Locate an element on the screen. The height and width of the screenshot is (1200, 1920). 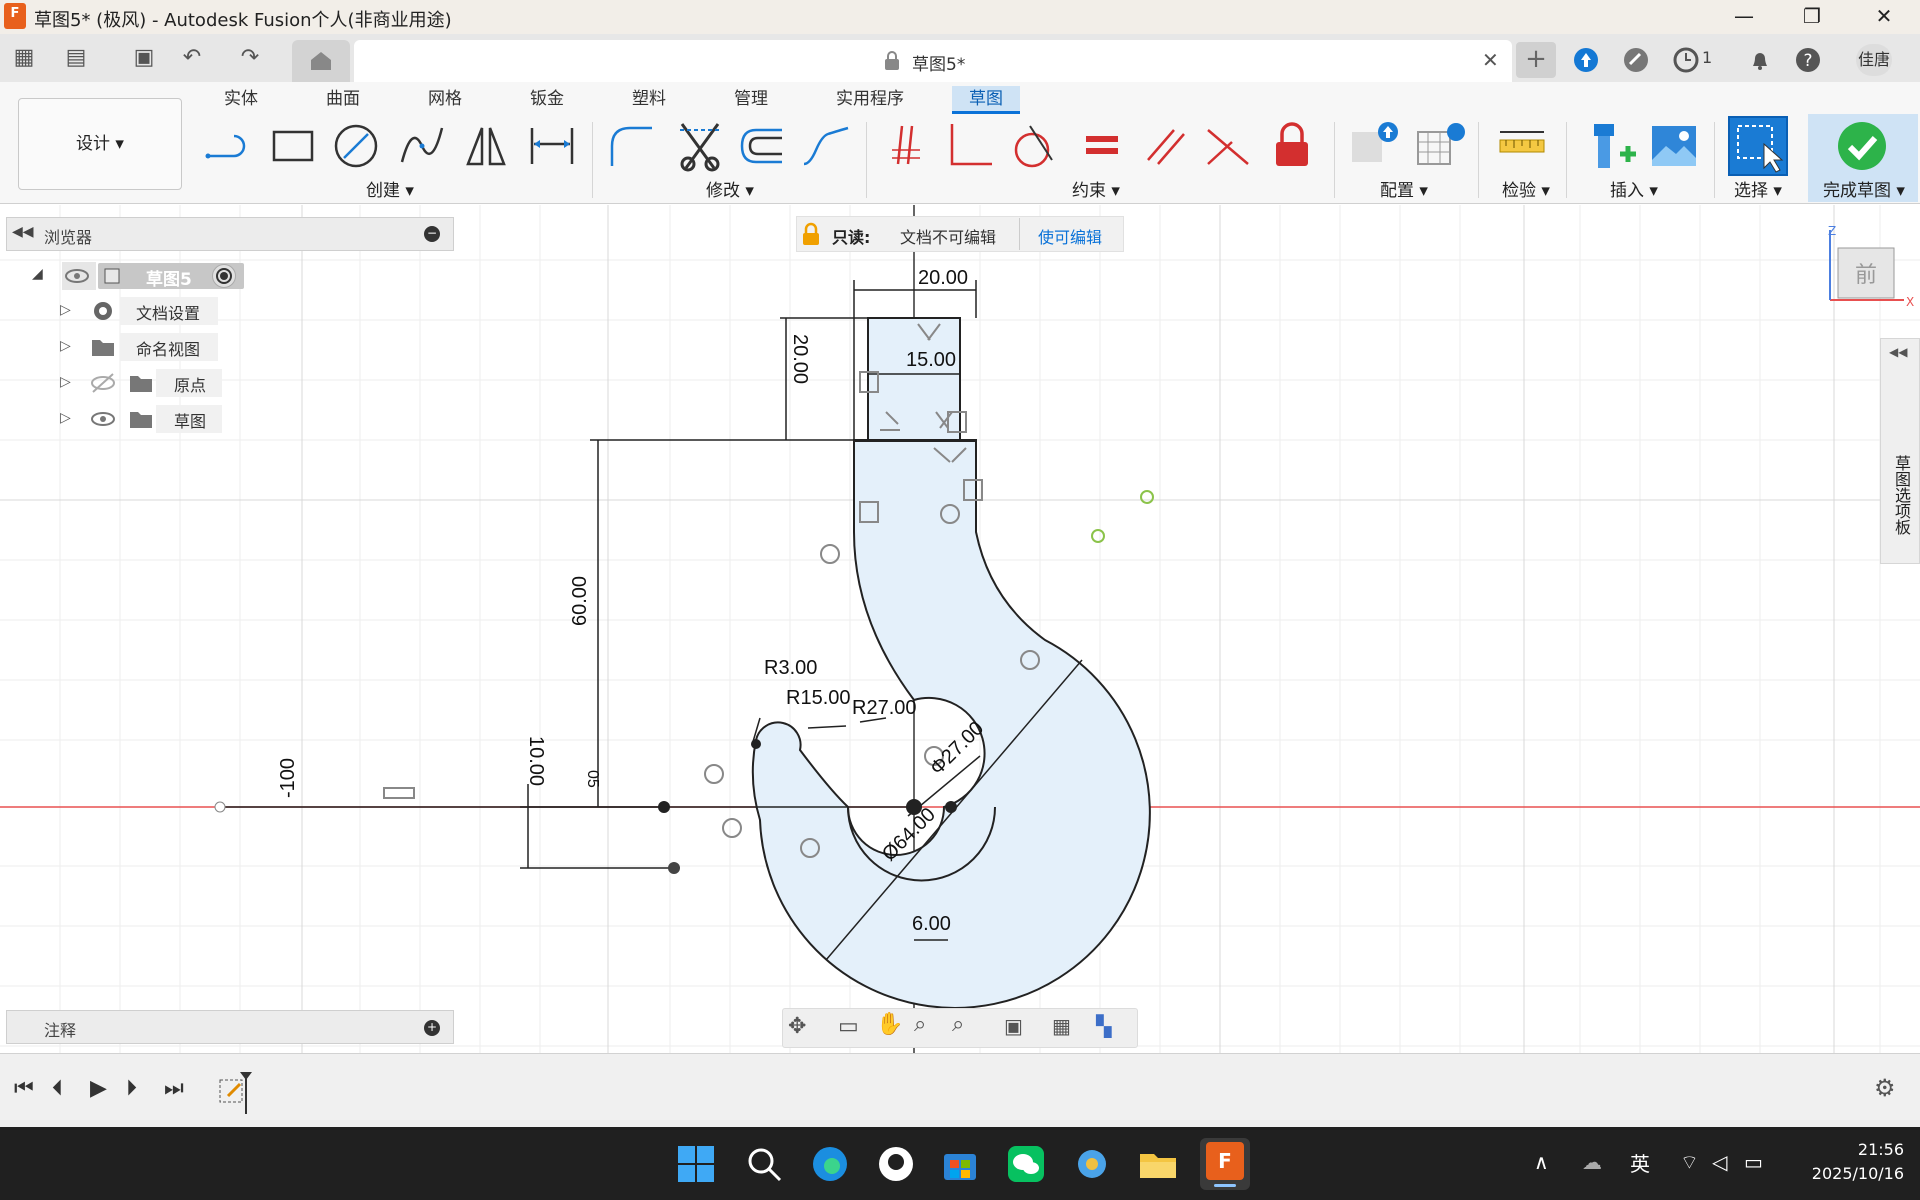
tab-sheet-metal: 钣金 is located at coordinates (547, 100).